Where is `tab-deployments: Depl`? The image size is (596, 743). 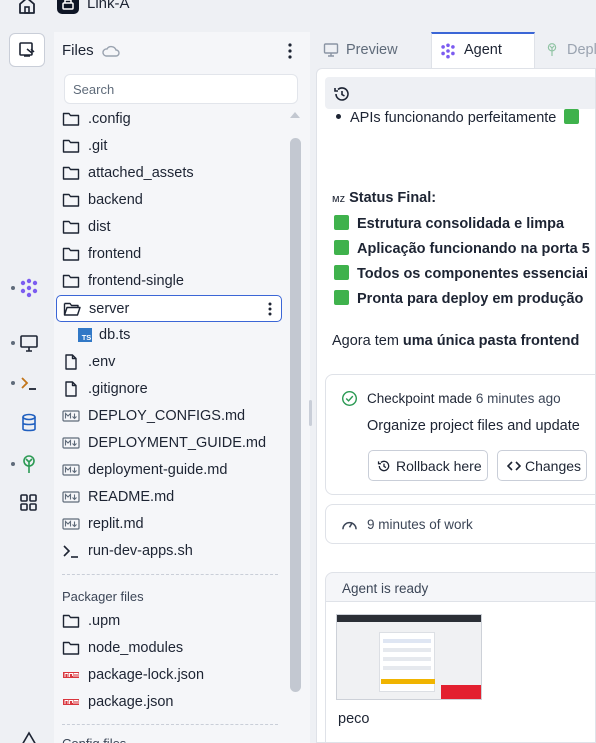
tab-deployments: Depl is located at coordinates (566, 50).